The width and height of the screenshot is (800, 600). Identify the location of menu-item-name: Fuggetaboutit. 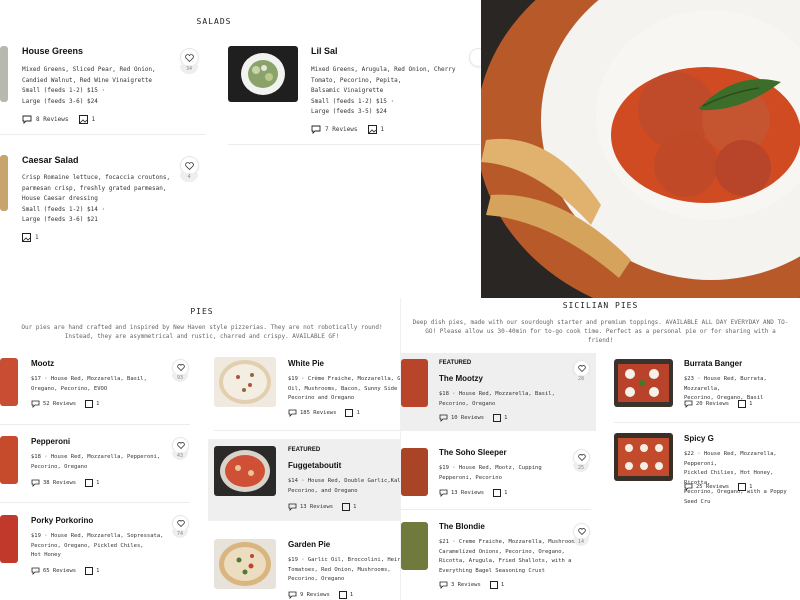
(314, 465).